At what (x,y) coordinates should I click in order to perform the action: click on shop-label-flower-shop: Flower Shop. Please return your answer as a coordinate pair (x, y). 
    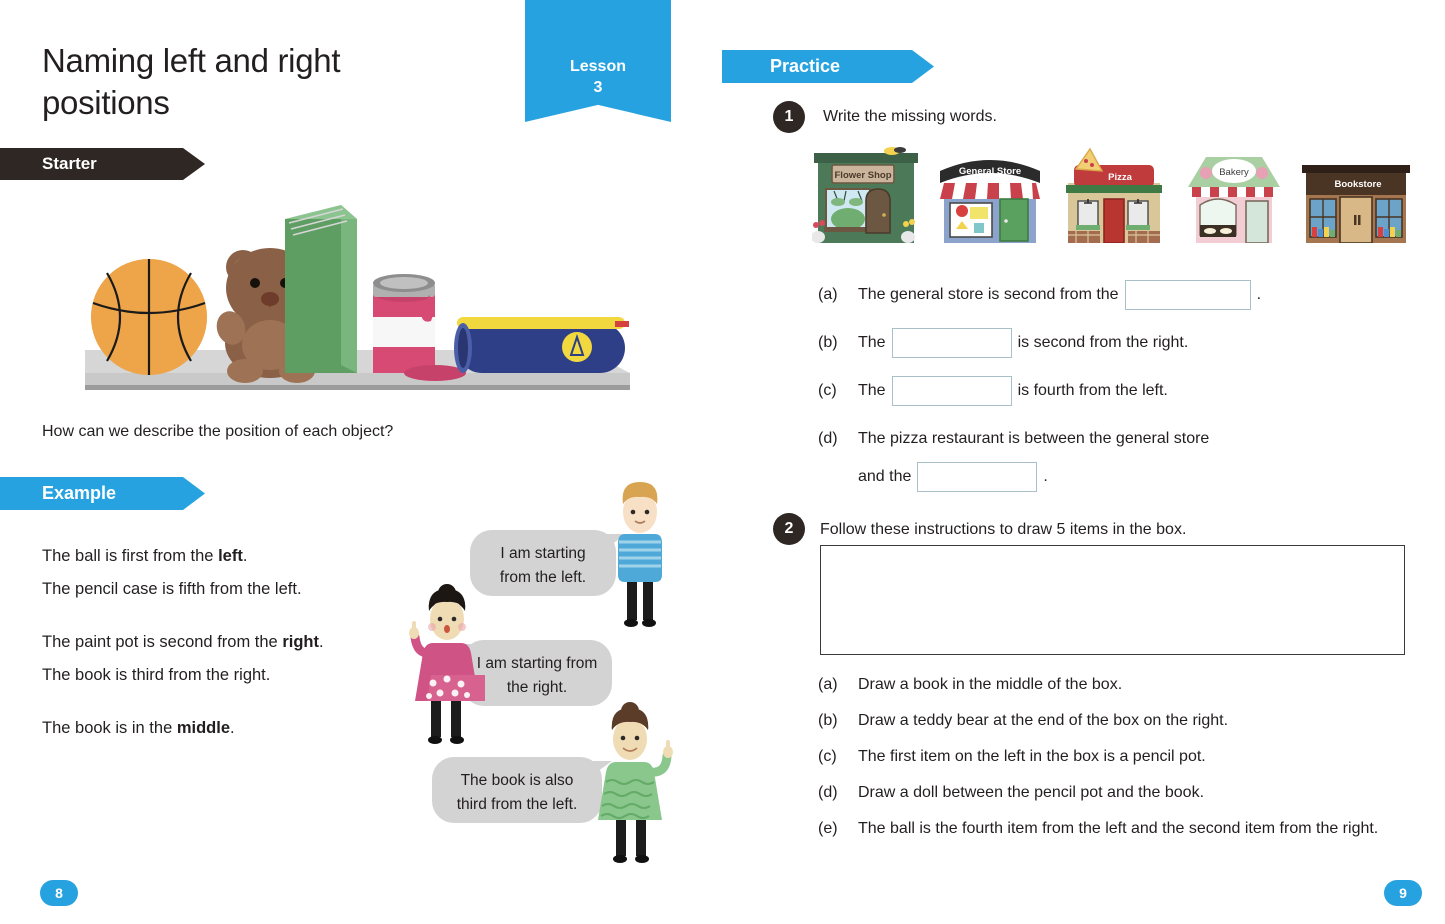
    Looking at the image, I should click on (863, 175).